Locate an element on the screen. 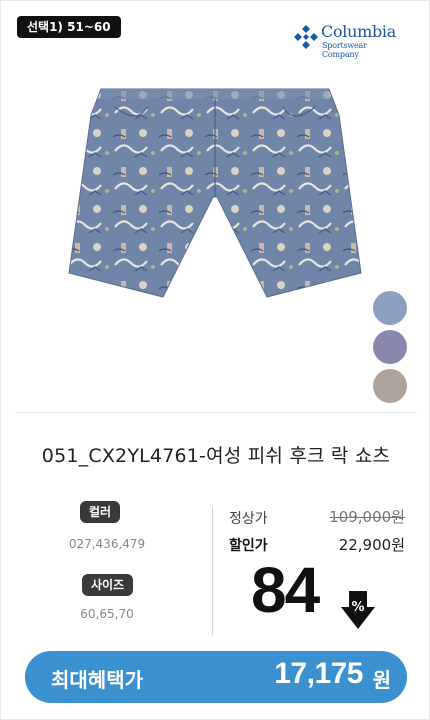 The image size is (430, 720). max-benefit-label: 최대혜택가 is located at coordinates (97, 680).